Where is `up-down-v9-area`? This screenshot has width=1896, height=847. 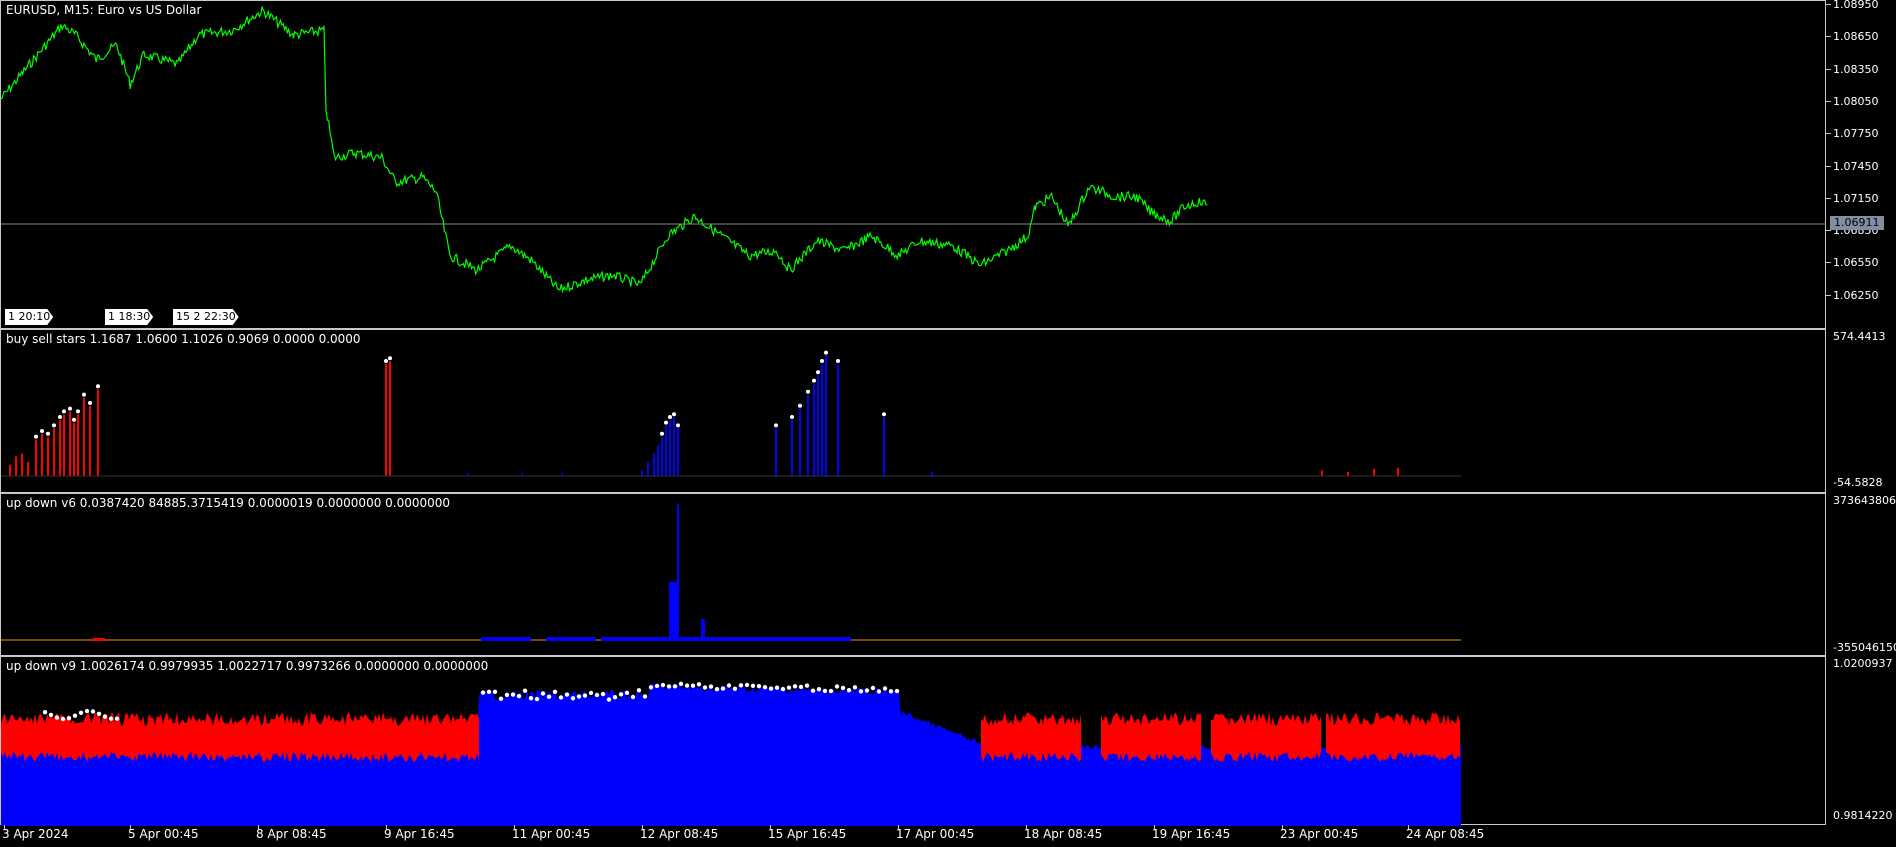
up-down-v9-area is located at coordinates (731, 753).